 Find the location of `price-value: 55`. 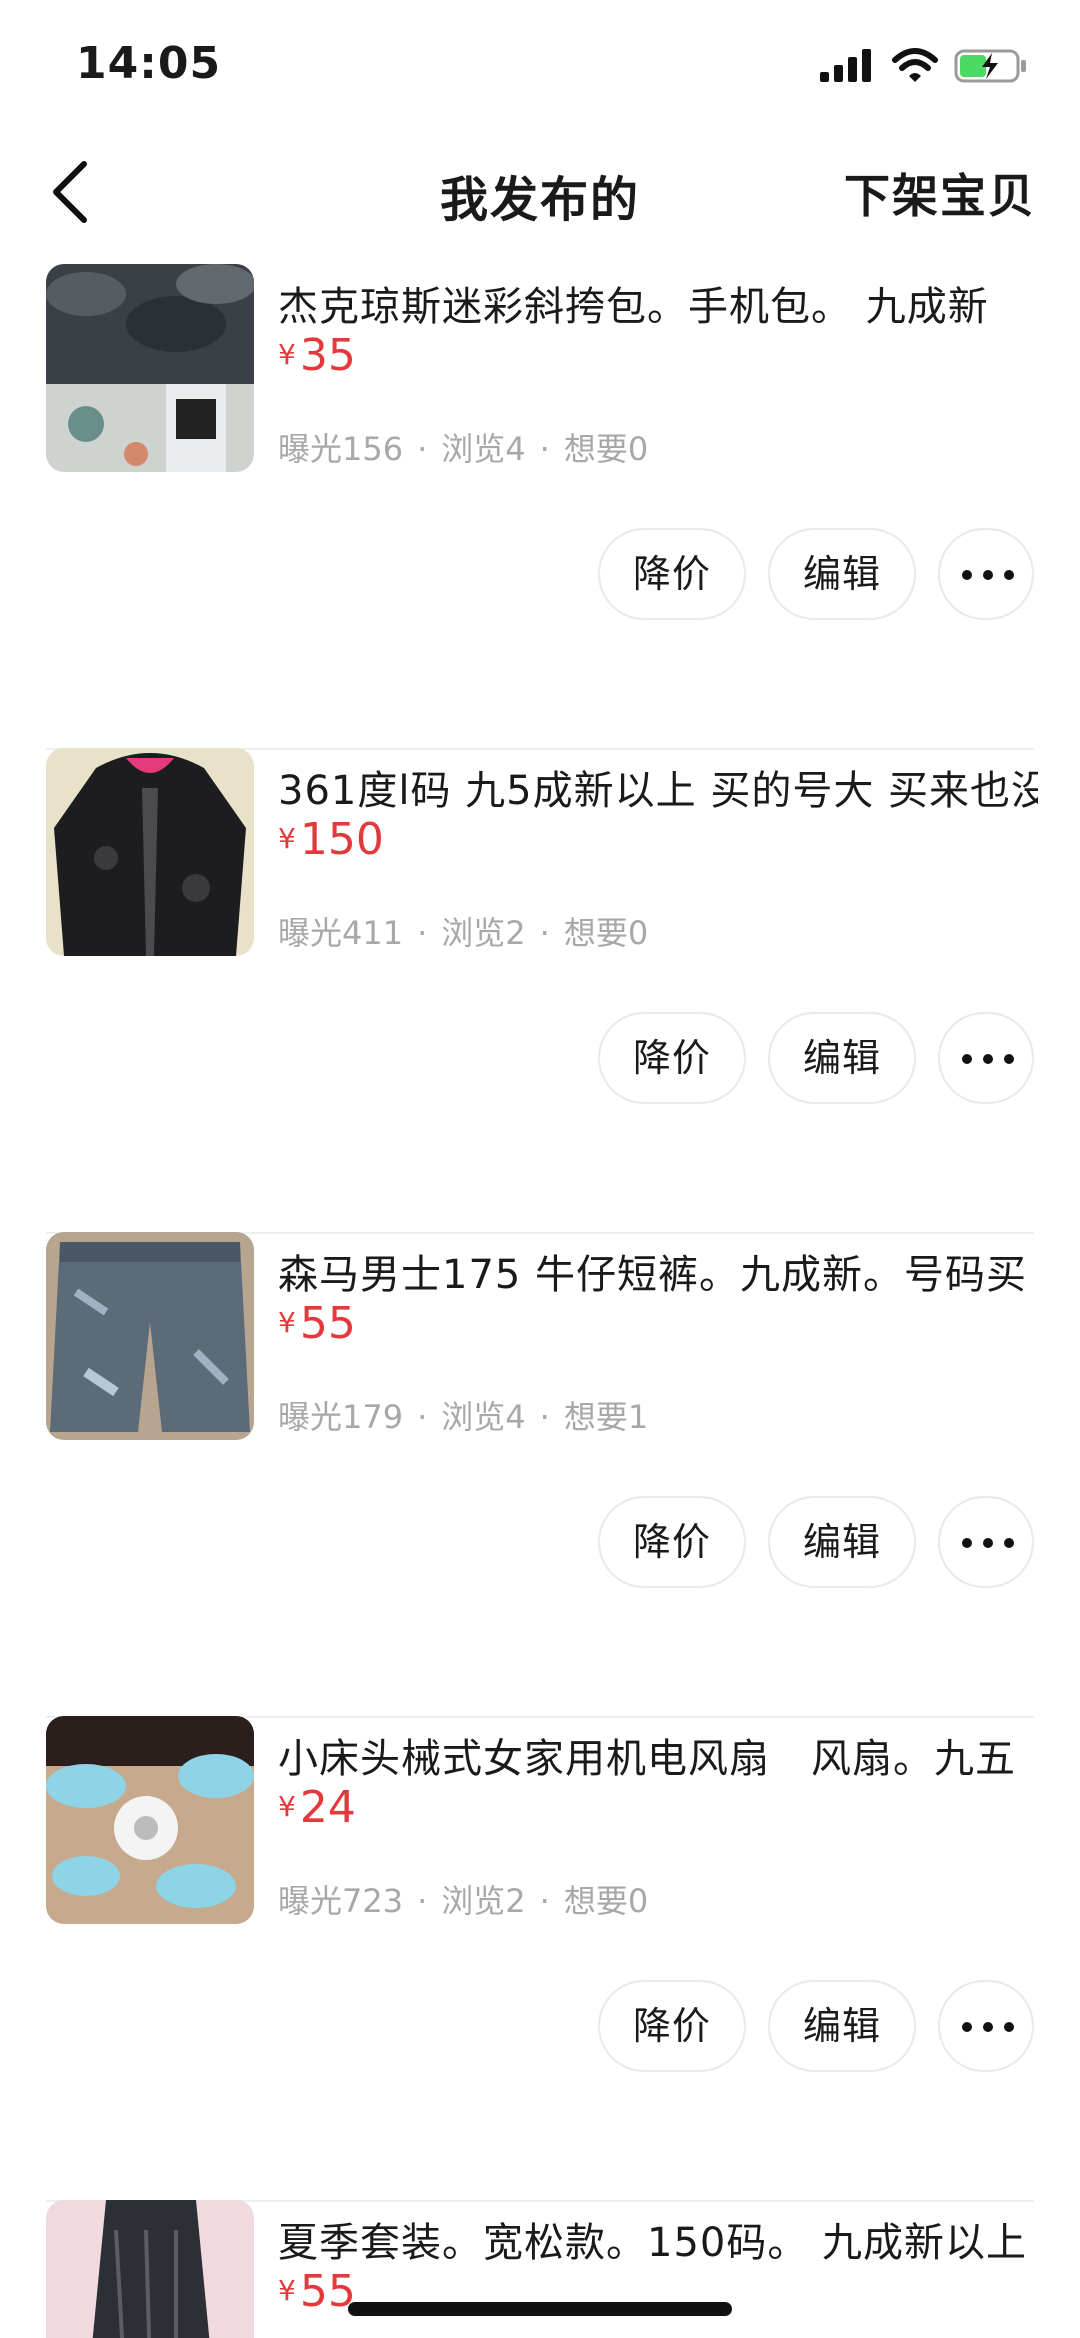

price-value: 55 is located at coordinates (327, 1323).